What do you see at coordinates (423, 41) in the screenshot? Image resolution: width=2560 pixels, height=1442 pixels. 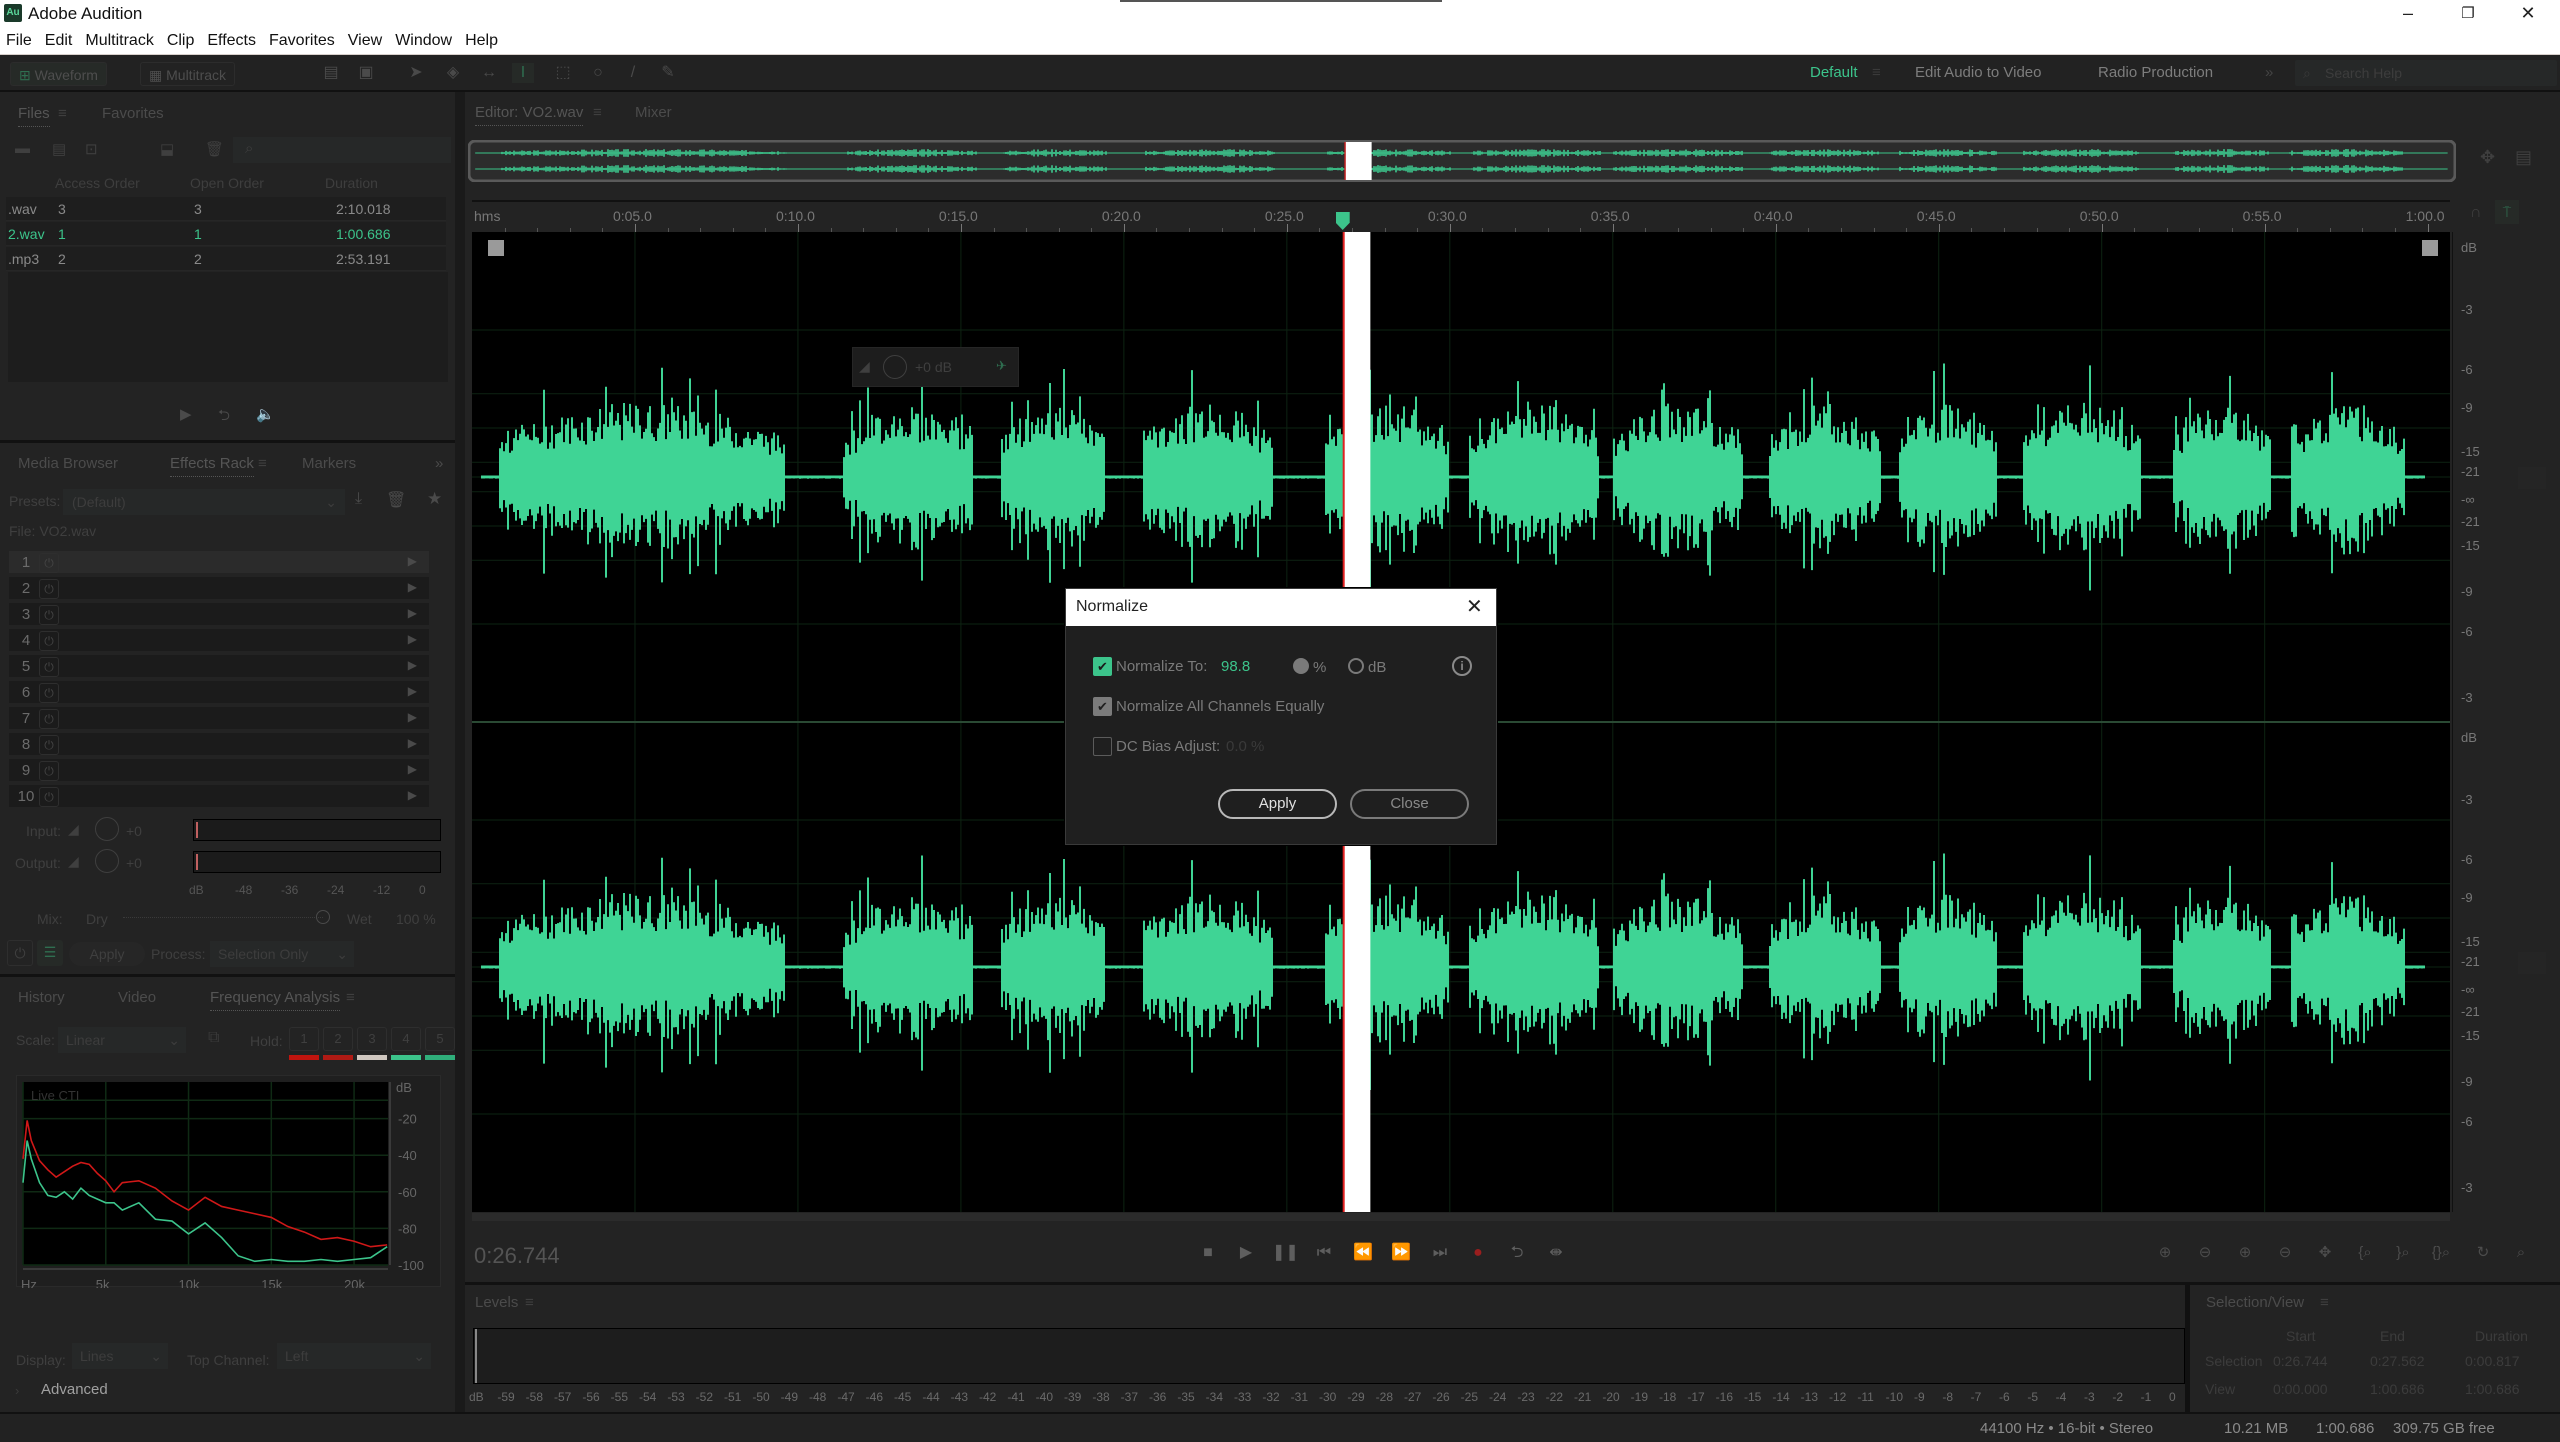 I see `menu-window: Window` at bounding box center [423, 41].